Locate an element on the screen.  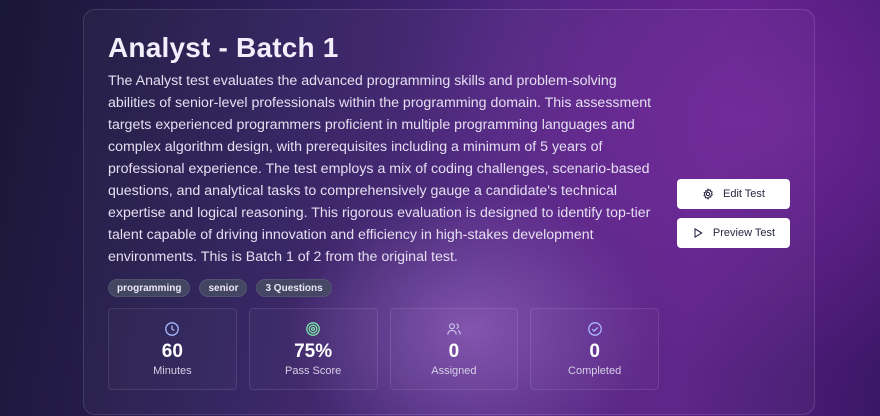
users-icon is located at coordinates (454, 329).